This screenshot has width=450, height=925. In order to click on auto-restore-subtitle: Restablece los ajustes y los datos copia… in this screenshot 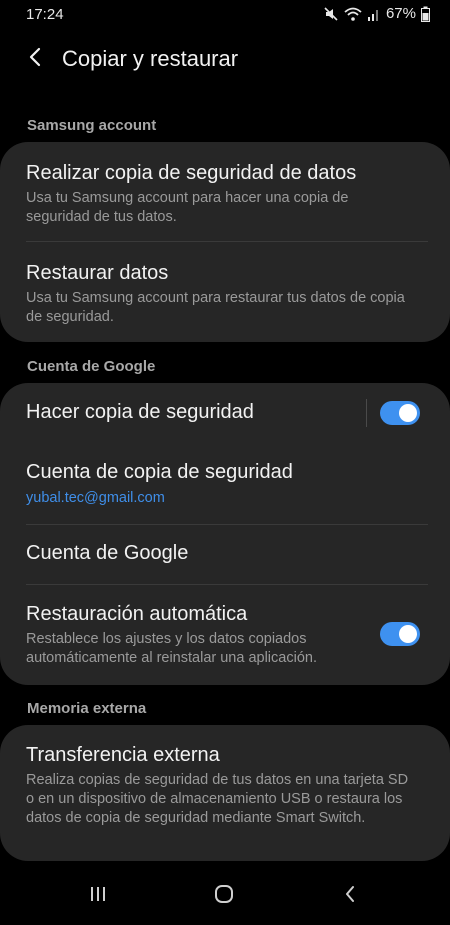, I will do `click(171, 648)`.